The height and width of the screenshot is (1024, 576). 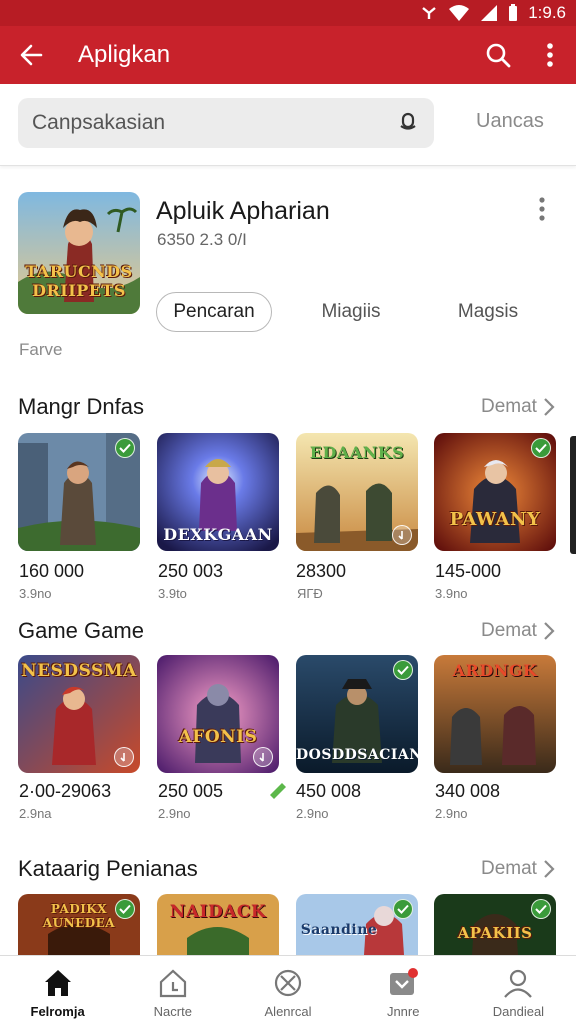 I want to click on signal-icon, so click(x=489, y=13).